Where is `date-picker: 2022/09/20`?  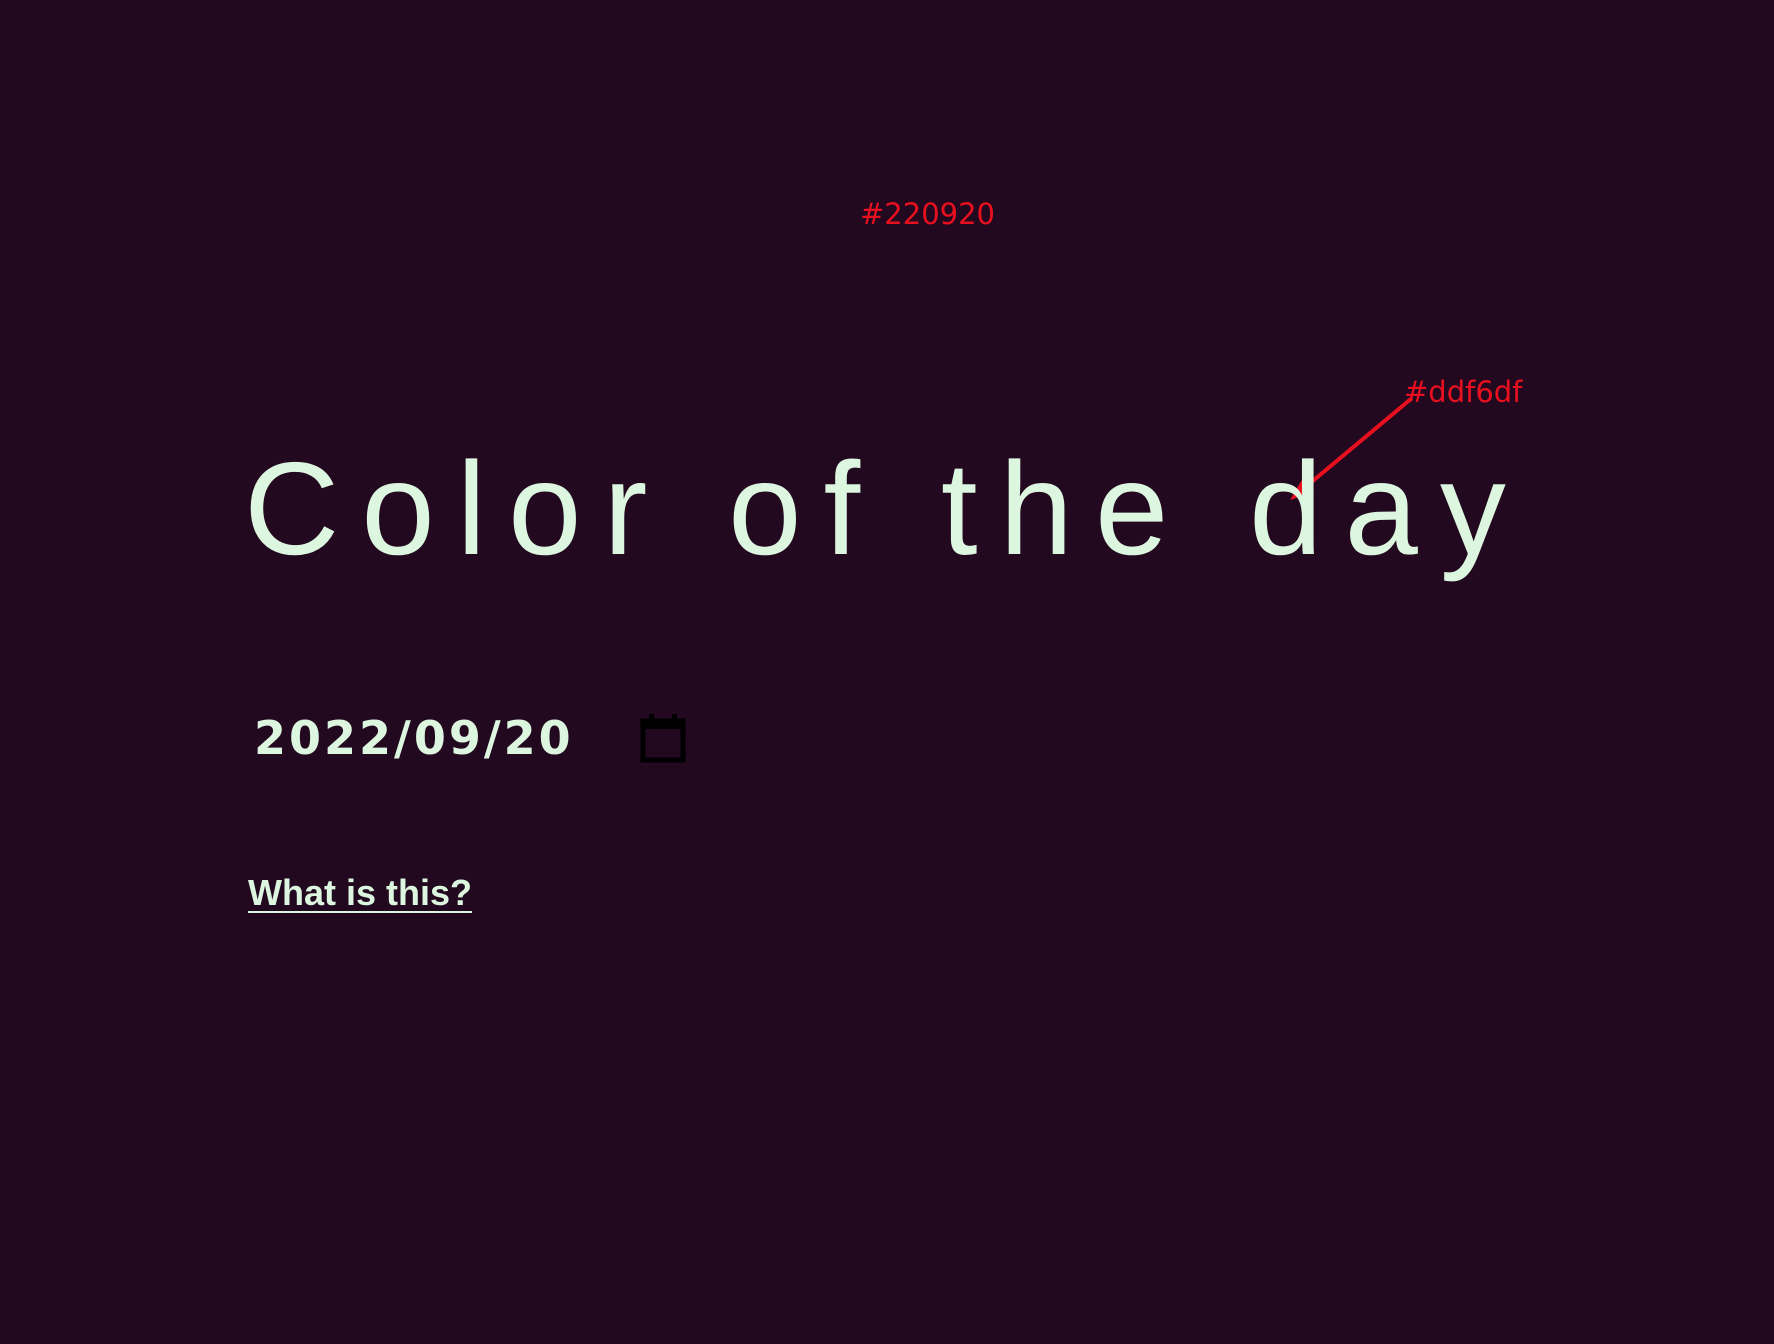 date-picker: 2022/09/20 is located at coordinates (470, 738).